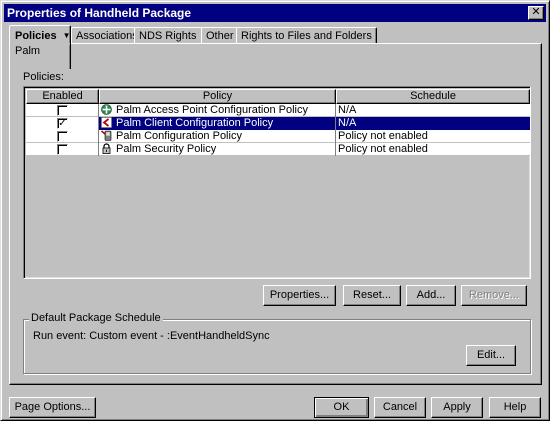 The width and height of the screenshot is (550, 421). What do you see at coordinates (217, 149) in the screenshot?
I see `policy-cell: Palm Security Policy` at bounding box center [217, 149].